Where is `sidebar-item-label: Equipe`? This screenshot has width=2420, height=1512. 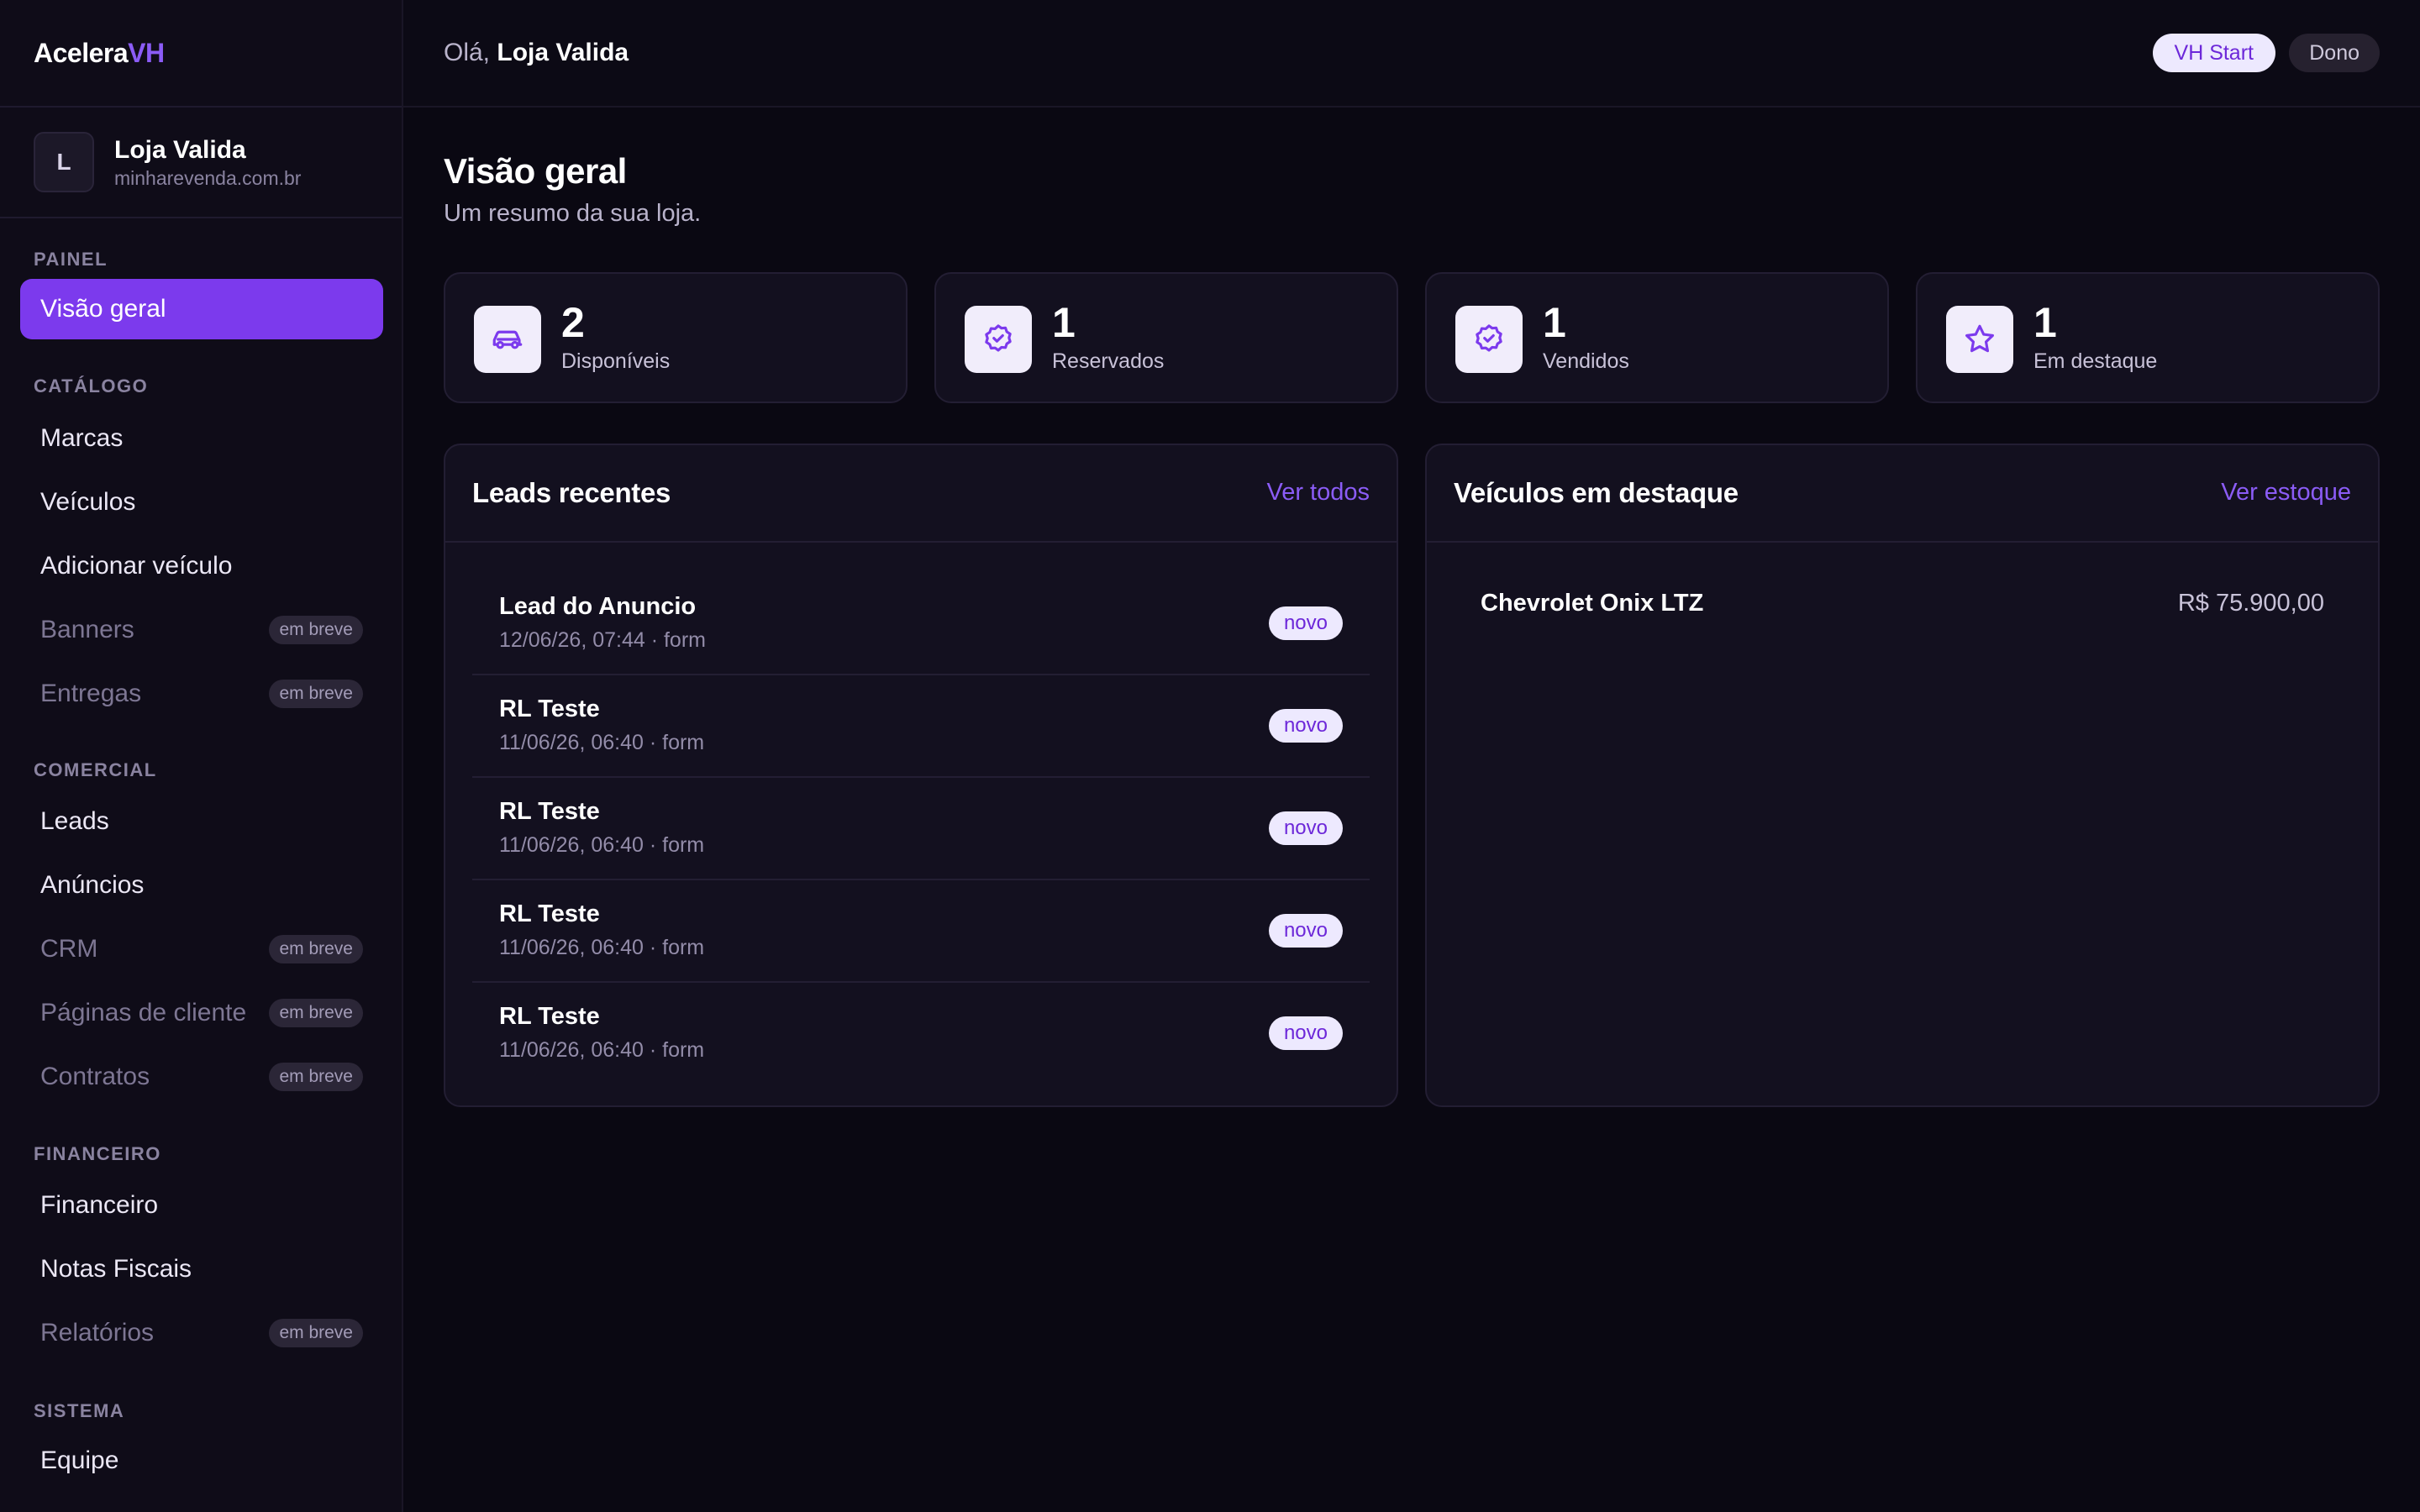 sidebar-item-label: Equipe is located at coordinates (79, 1460).